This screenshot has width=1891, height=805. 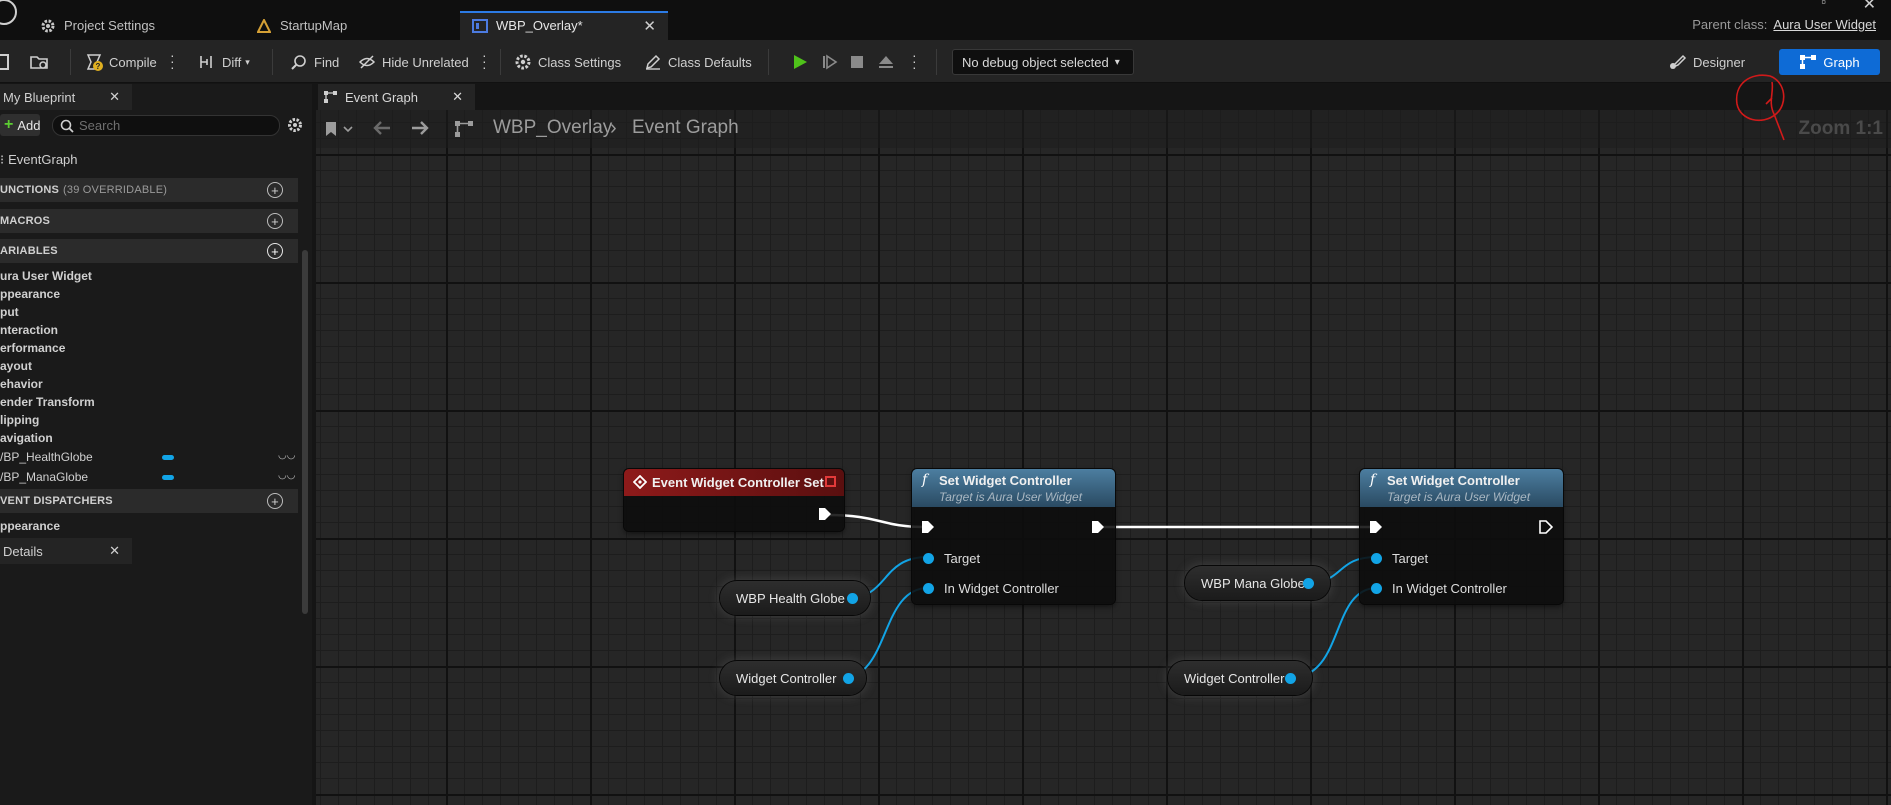 I want to click on wbp-health-globe-getter: WBP Health Globe, so click(x=795, y=598).